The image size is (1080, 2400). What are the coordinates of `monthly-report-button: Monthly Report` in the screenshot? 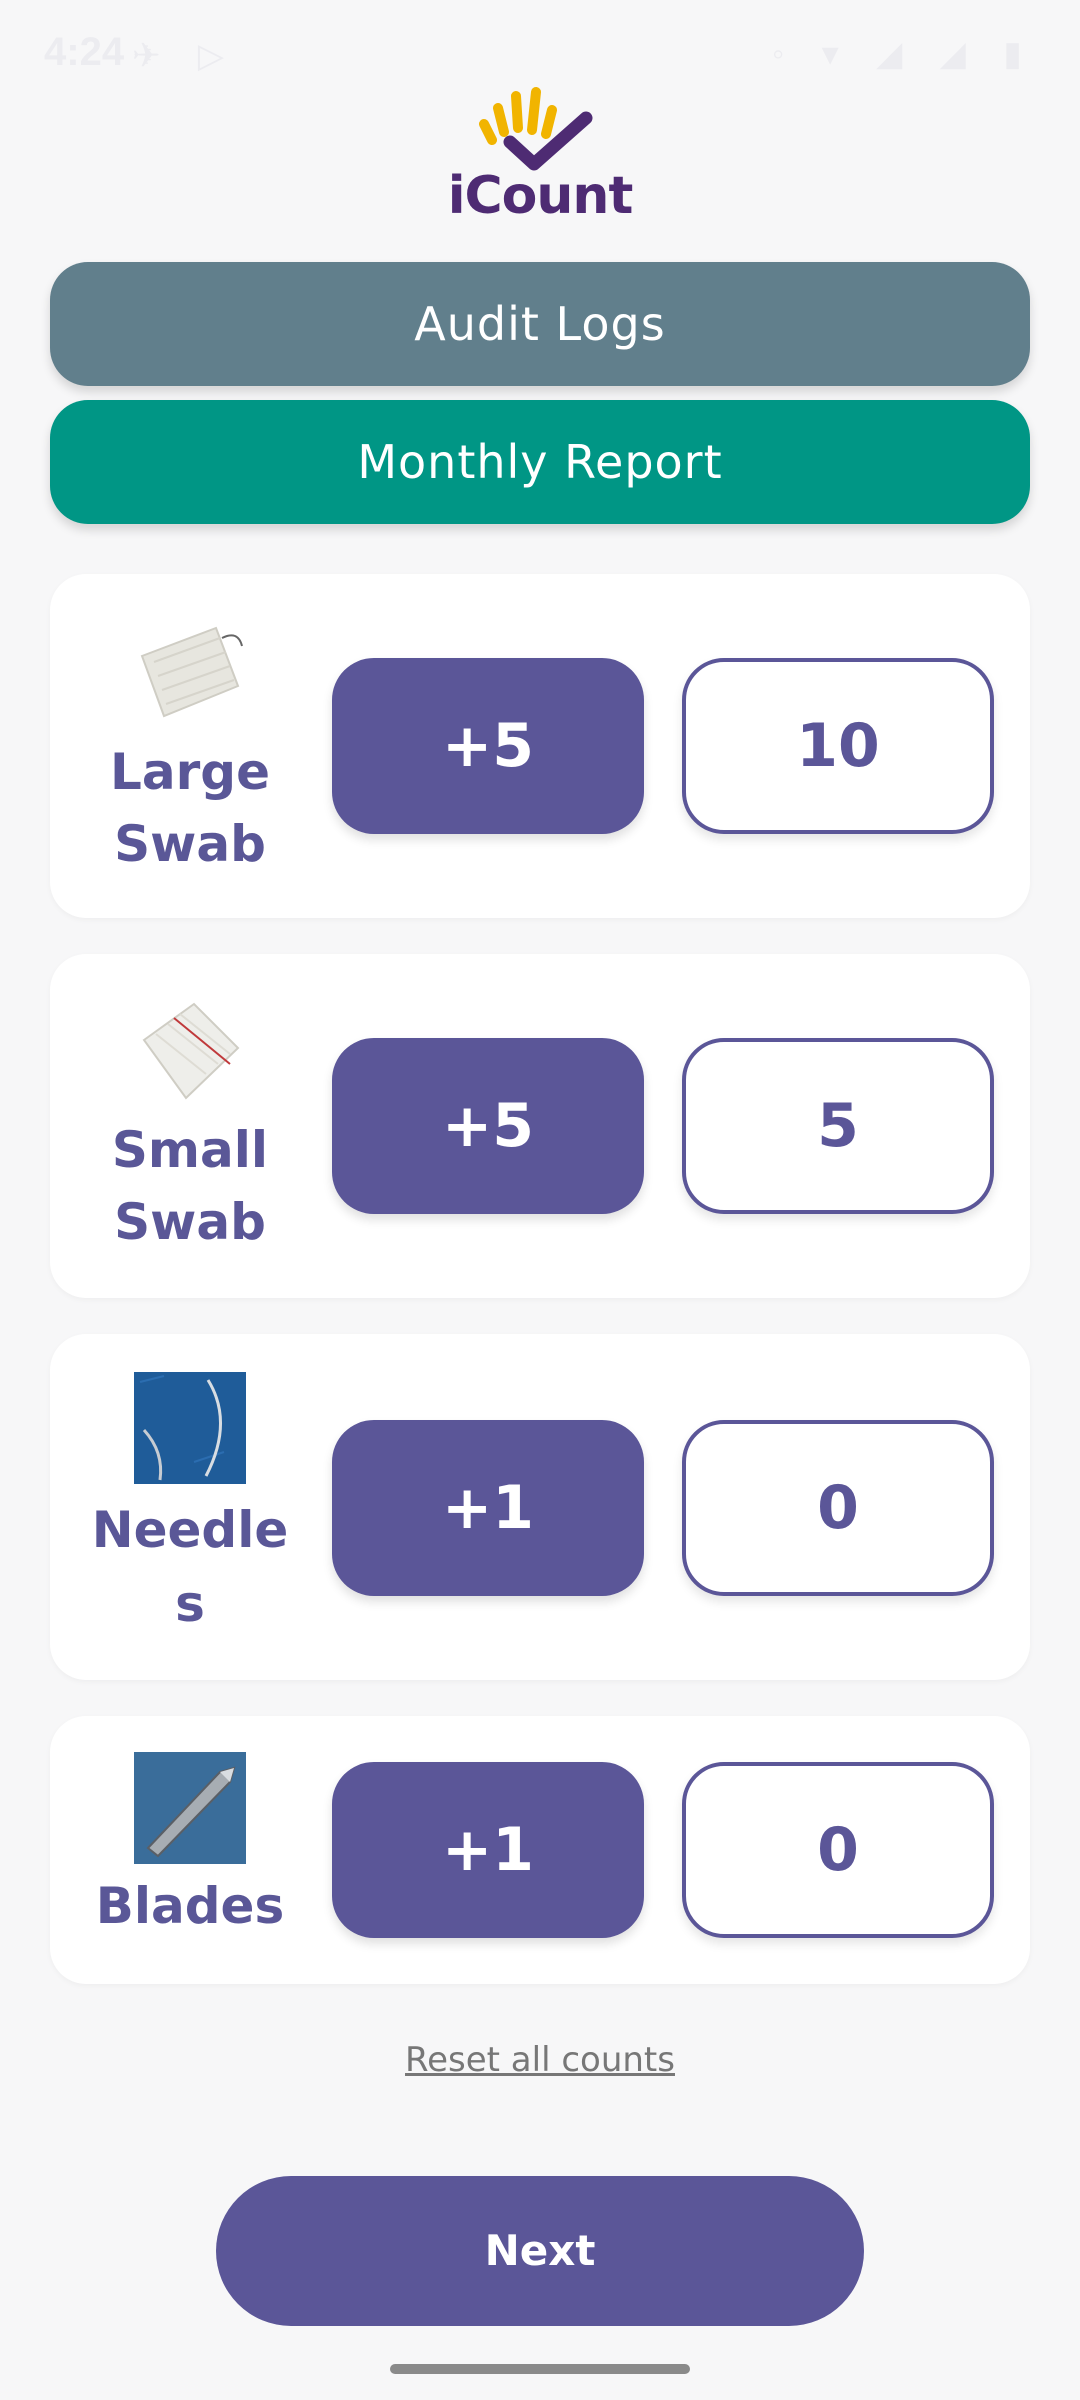 It's located at (540, 462).